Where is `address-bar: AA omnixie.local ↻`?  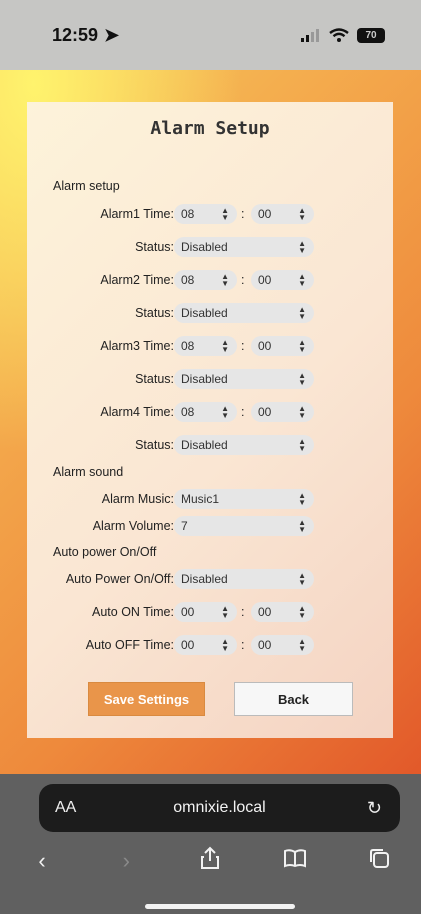 address-bar: AA omnixie.local ↻ is located at coordinates (219, 808).